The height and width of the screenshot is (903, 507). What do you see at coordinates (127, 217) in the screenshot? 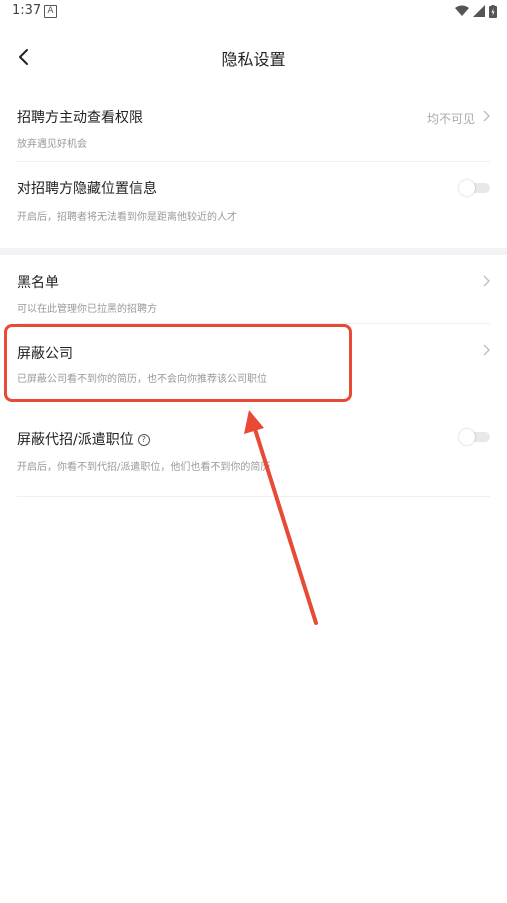
I see `setting-subtitle: 开启后，招聘者将无法看到你是距离他较近的人才` at bounding box center [127, 217].